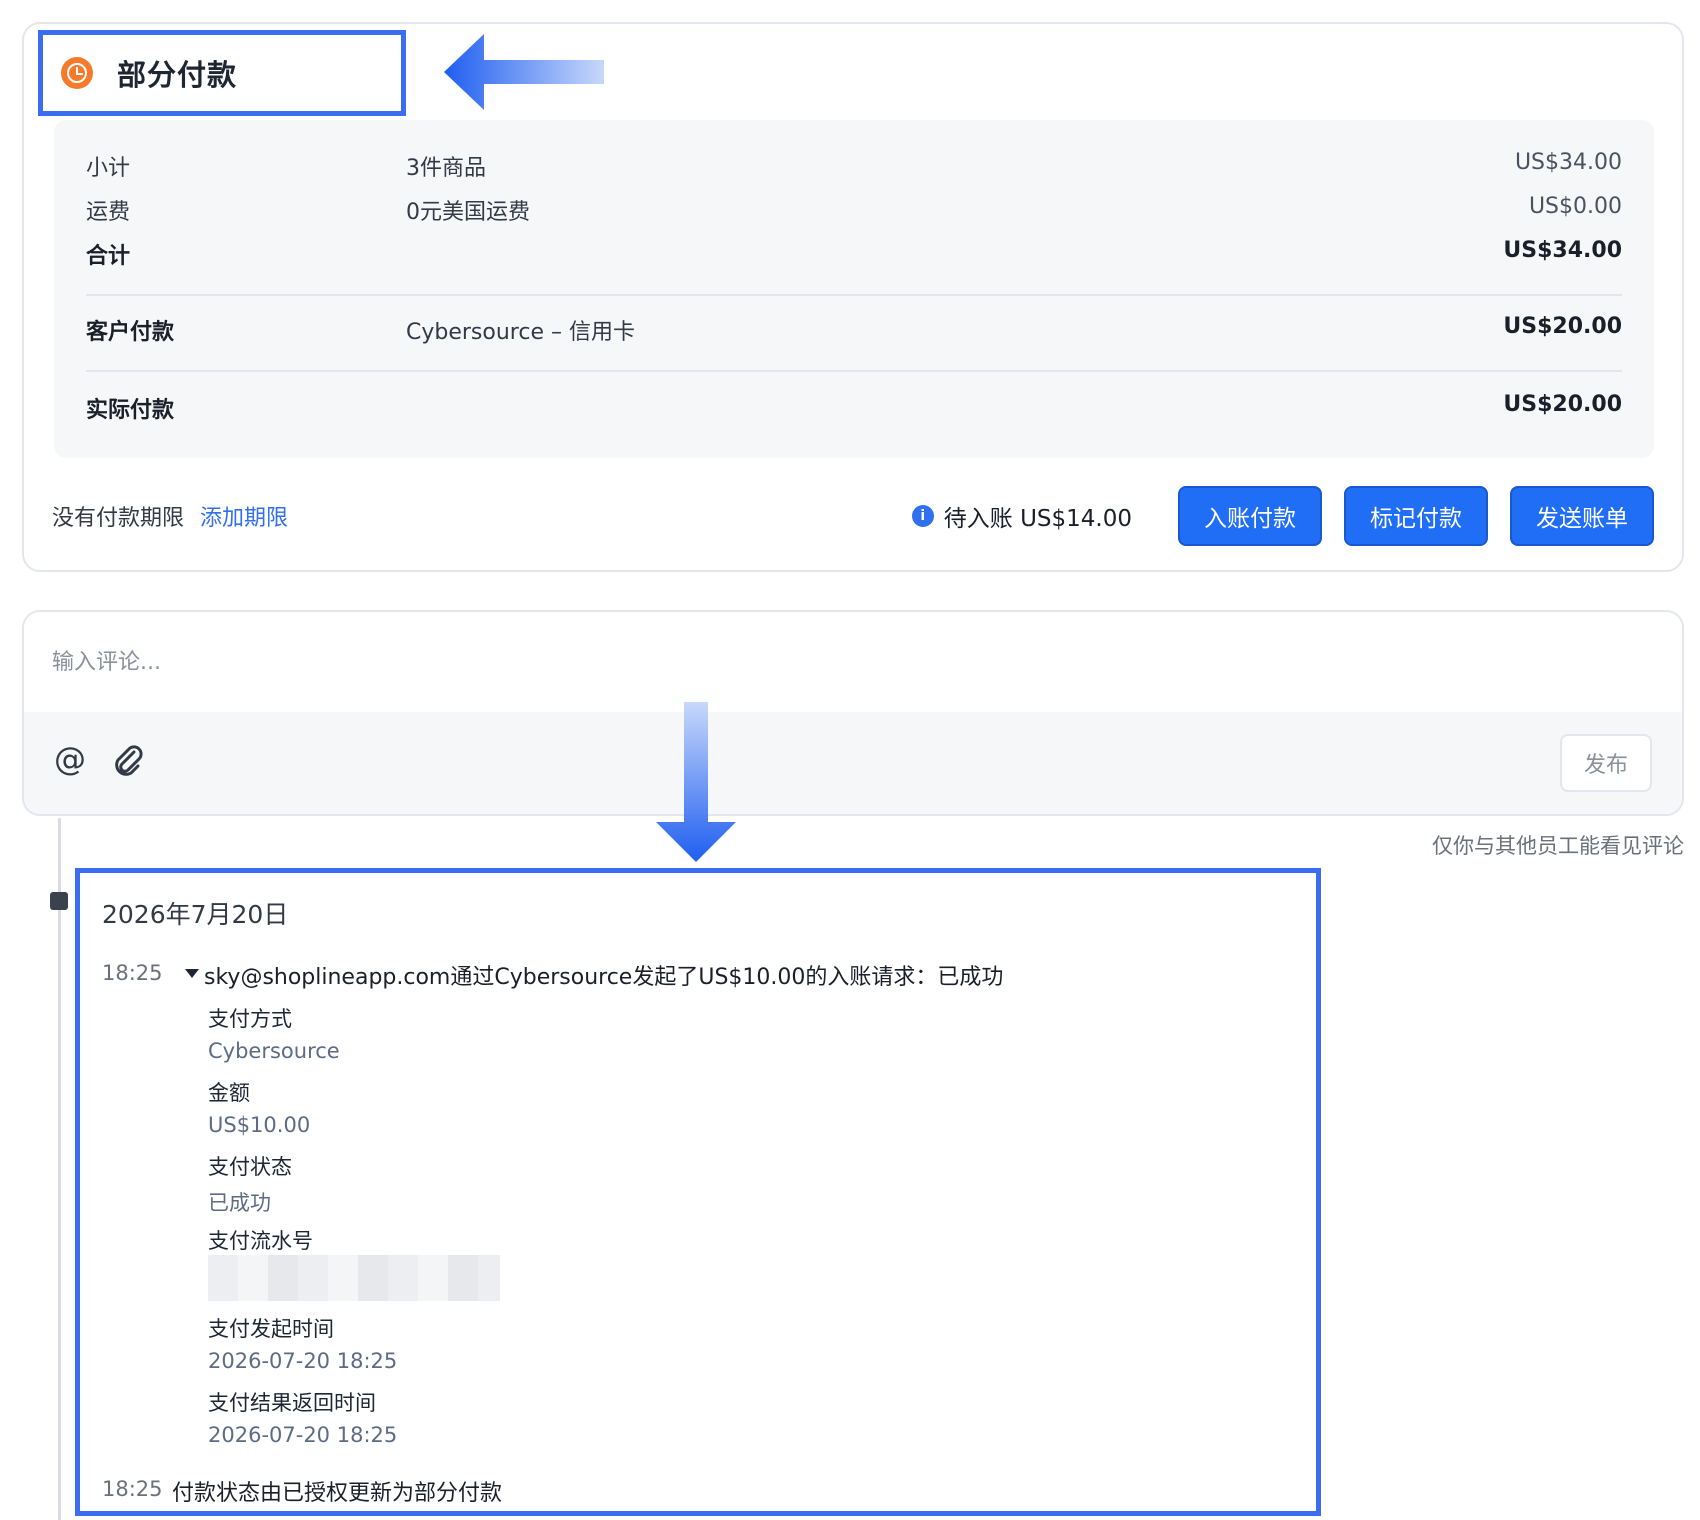 The height and width of the screenshot is (1520, 1700). What do you see at coordinates (1558, 846) in the screenshot?
I see `comment-visibility-note: 仅你与其他员工能看见评论` at bounding box center [1558, 846].